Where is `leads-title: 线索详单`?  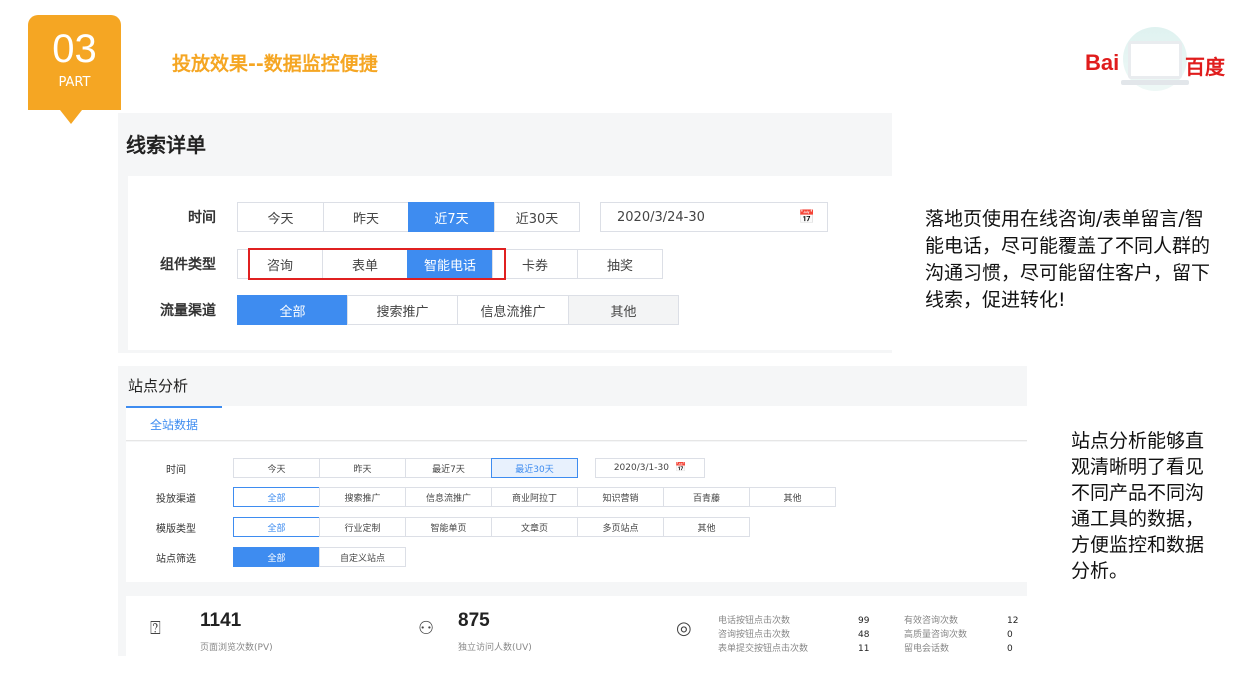
leads-title: 线索详单 is located at coordinates (166, 145).